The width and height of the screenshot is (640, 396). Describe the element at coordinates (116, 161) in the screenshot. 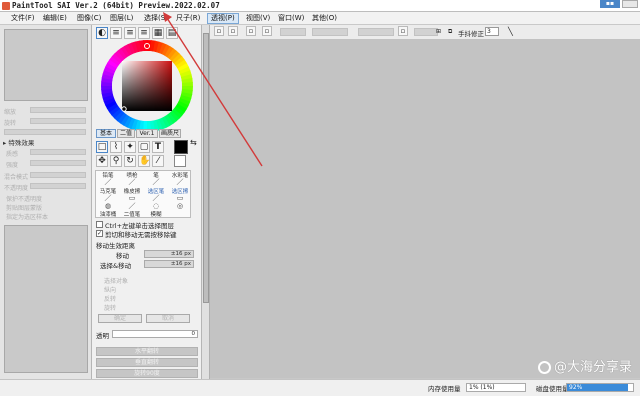

I see `zoom-icon: ⚲` at that location.